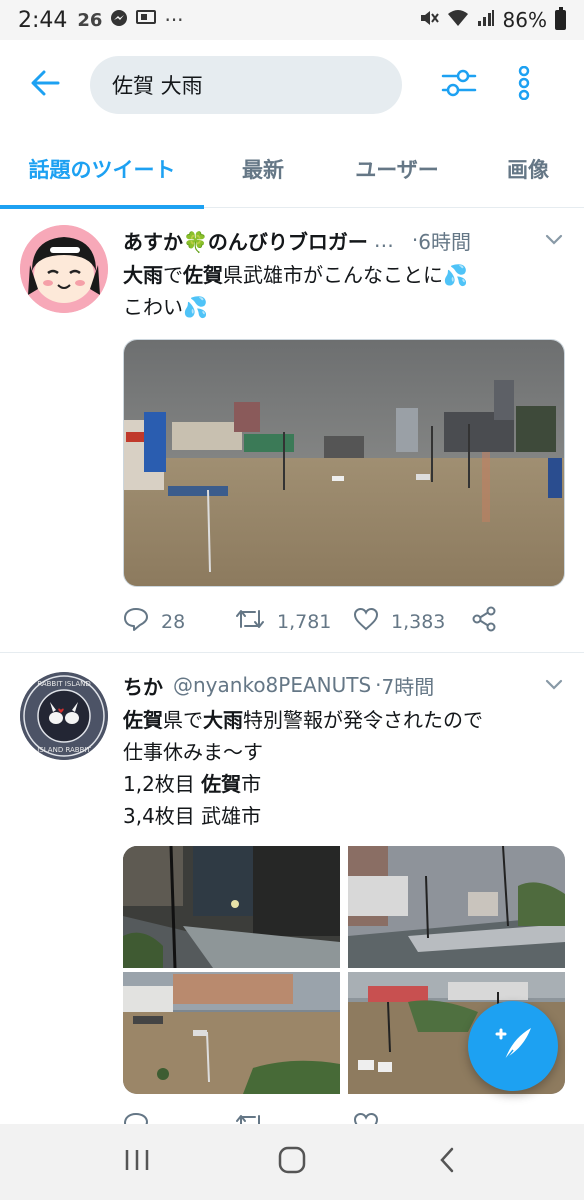 The height and width of the screenshot is (1200, 584). What do you see at coordinates (64, 750) in the screenshot?
I see `svg-text: ISLAND RABBIT` at bounding box center [64, 750].